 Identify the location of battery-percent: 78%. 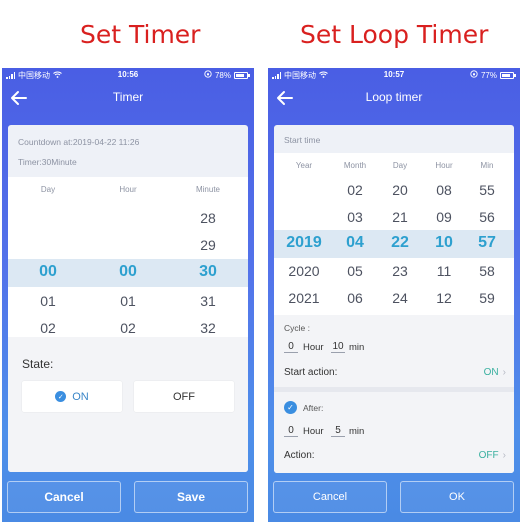
(222, 75).